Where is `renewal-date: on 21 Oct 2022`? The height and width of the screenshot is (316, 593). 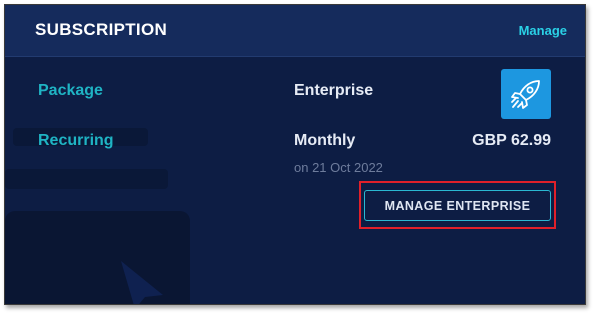 renewal-date: on 21 Oct 2022 is located at coordinates (338, 167).